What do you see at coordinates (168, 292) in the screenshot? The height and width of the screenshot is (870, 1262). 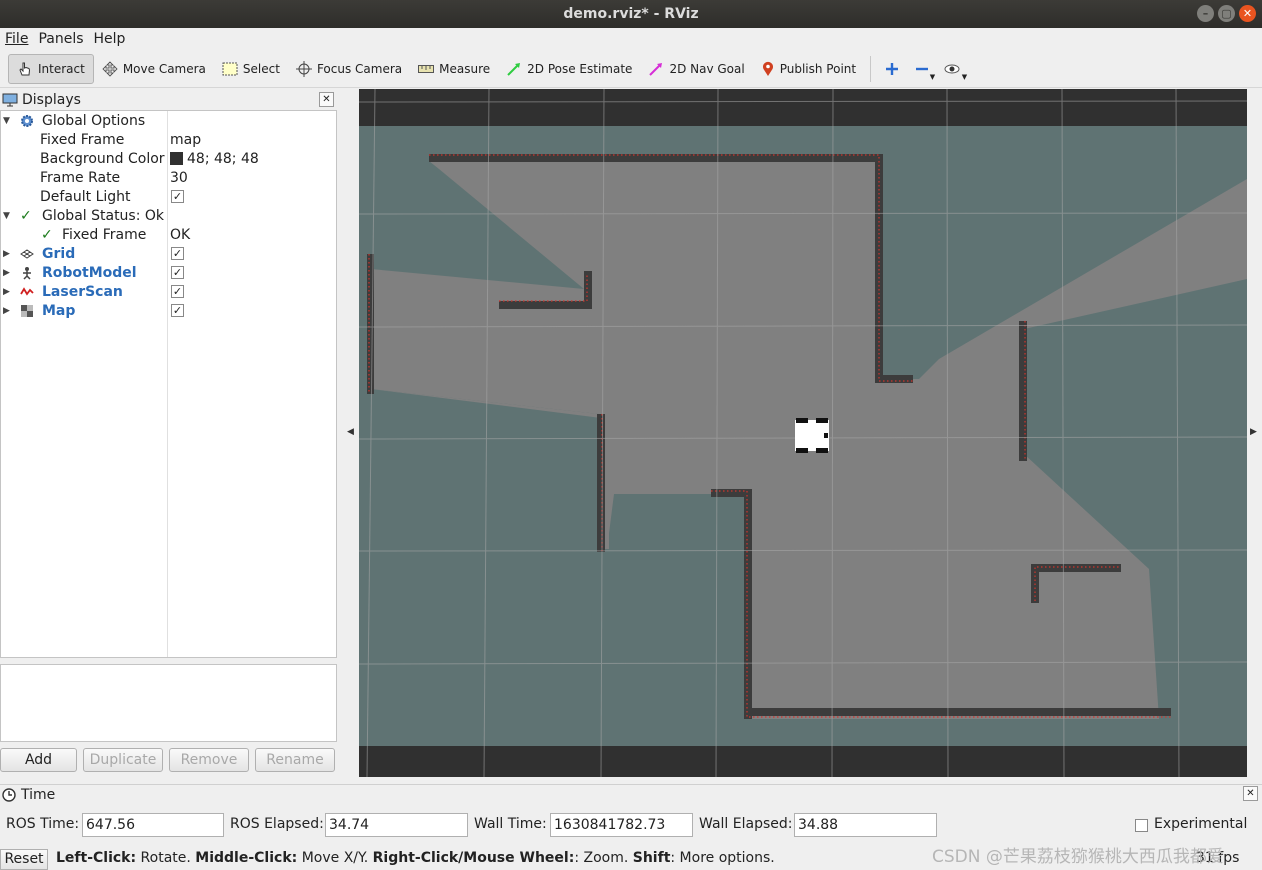 I see `display-item-laserscan: ▶ LaserScan ✓` at bounding box center [168, 292].